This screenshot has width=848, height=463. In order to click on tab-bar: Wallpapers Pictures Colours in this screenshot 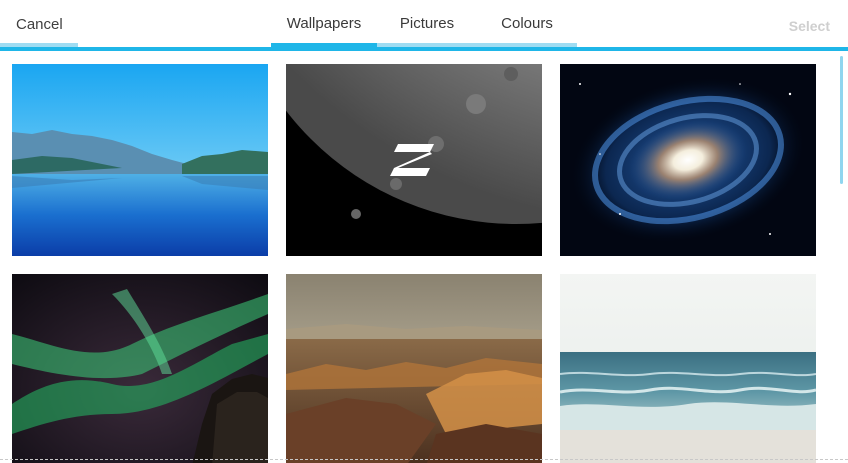, I will do `click(424, 23)`.